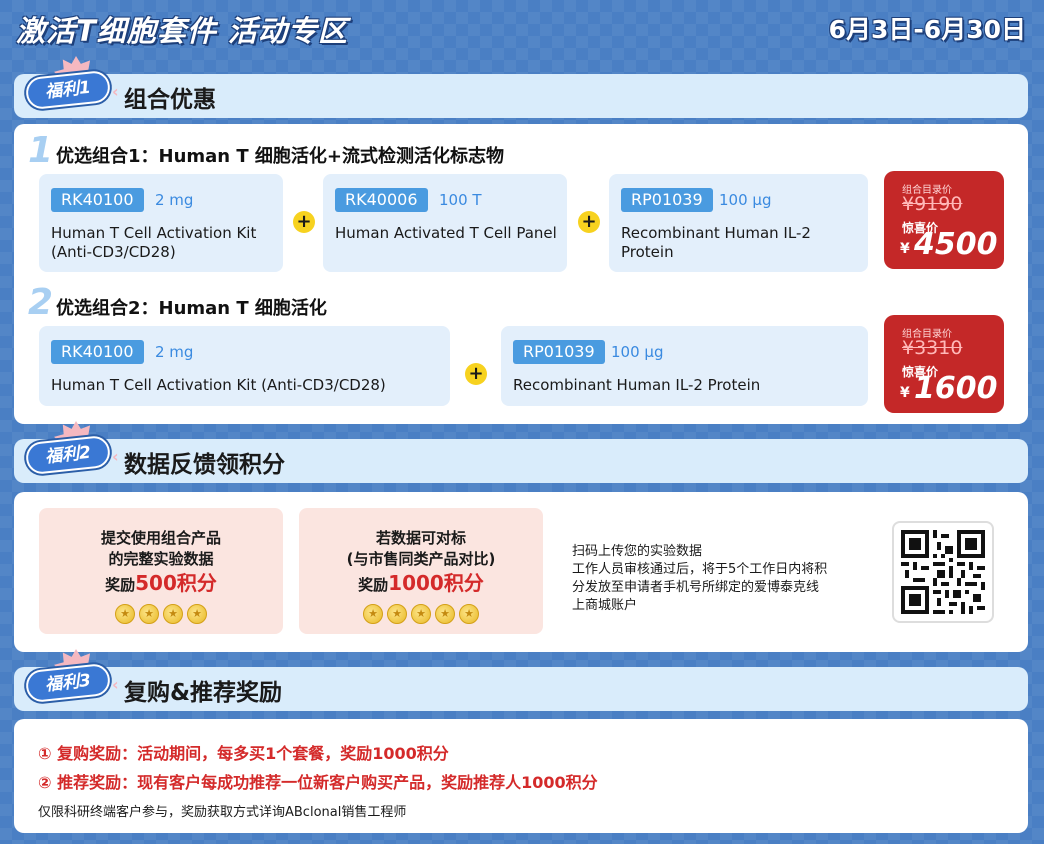  Describe the element at coordinates (161, 559) in the screenshot. I see `reward-line: 的完整实验数据` at that location.